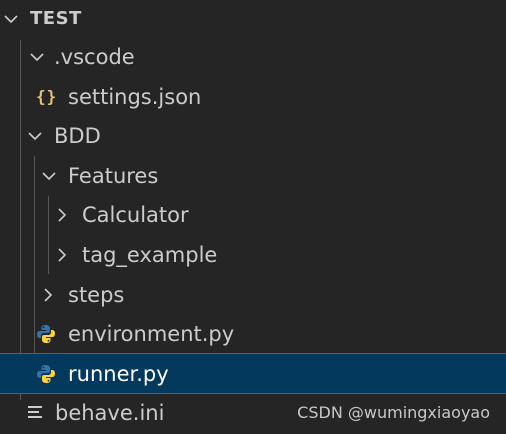  What do you see at coordinates (253, 57) in the screenshot?
I see `tree-item-vscode: .vscode` at bounding box center [253, 57].